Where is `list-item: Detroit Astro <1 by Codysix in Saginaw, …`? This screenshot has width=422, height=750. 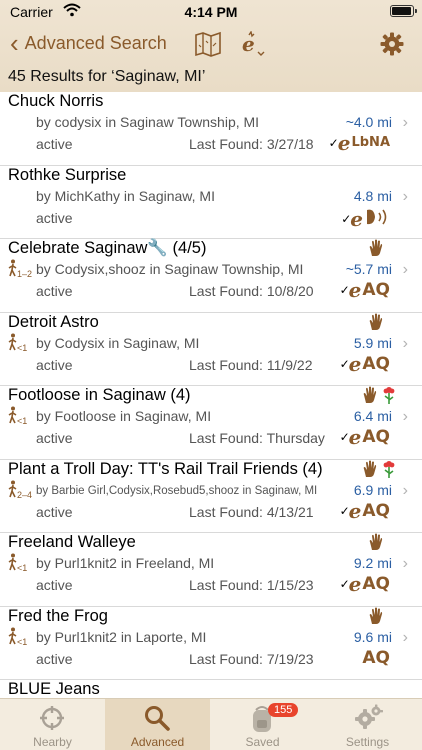
list-item: Detroit Astro <1 by Codysix in Saginaw, … is located at coordinates (211, 349).